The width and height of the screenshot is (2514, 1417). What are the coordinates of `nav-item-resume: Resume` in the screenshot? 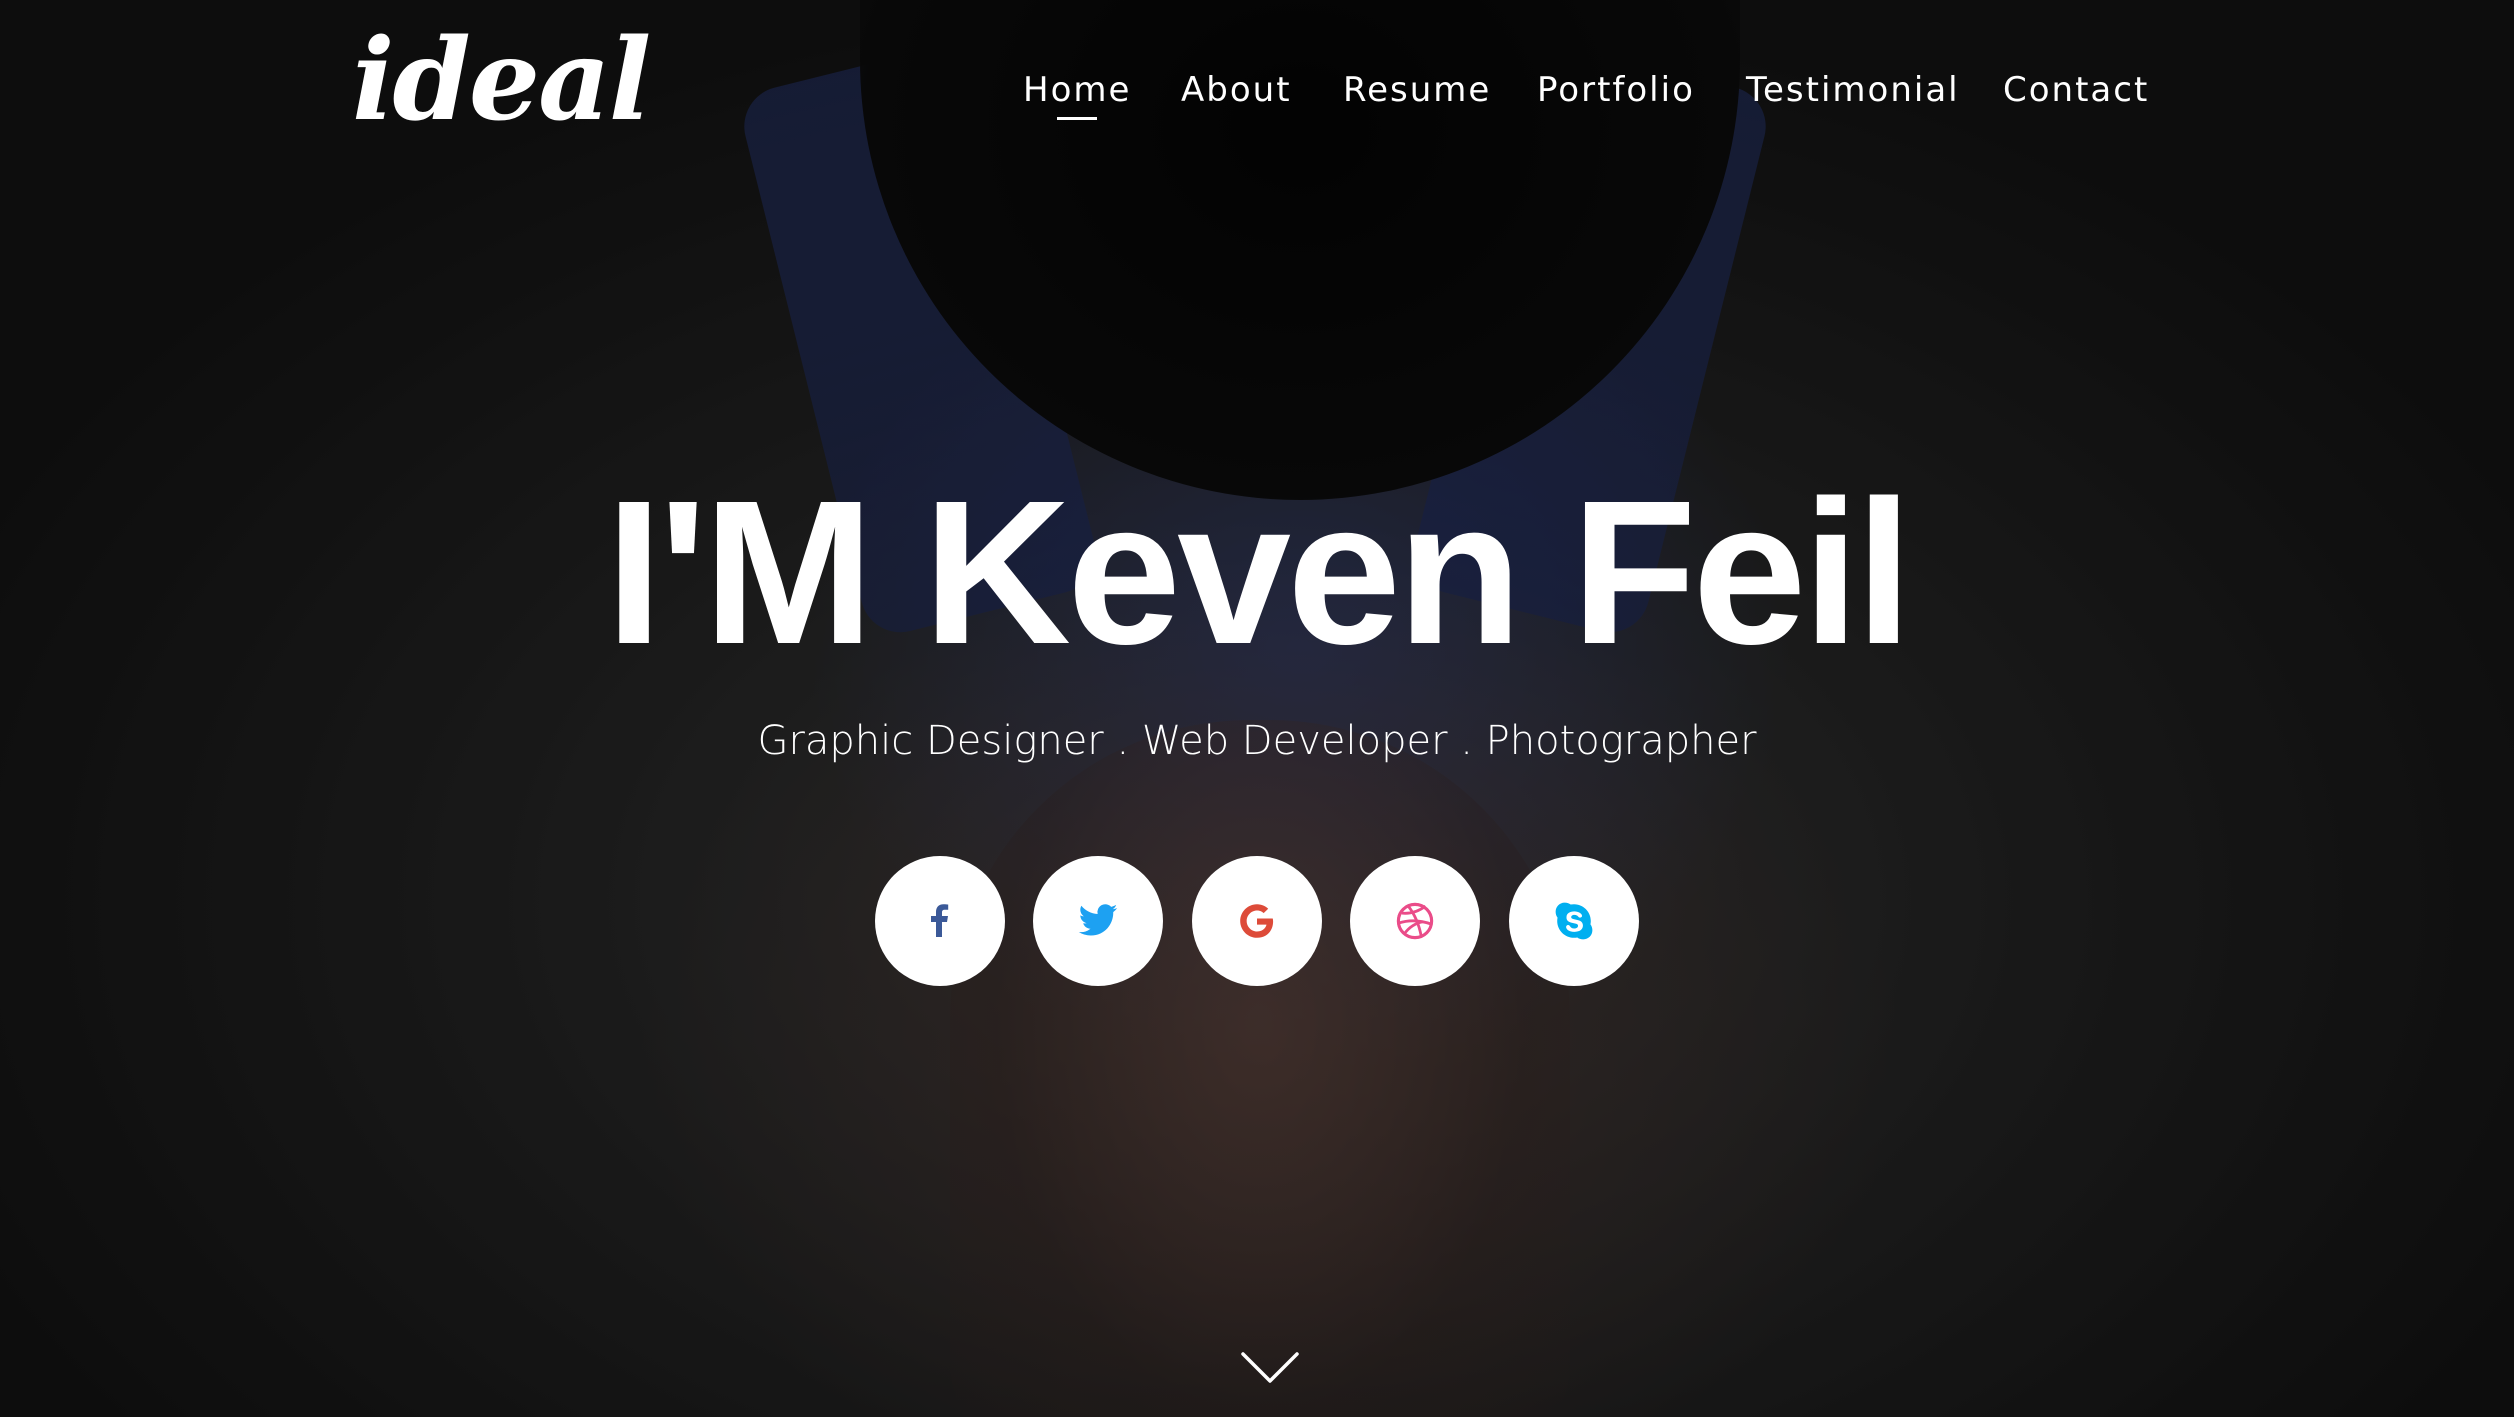 It's located at (1417, 90).